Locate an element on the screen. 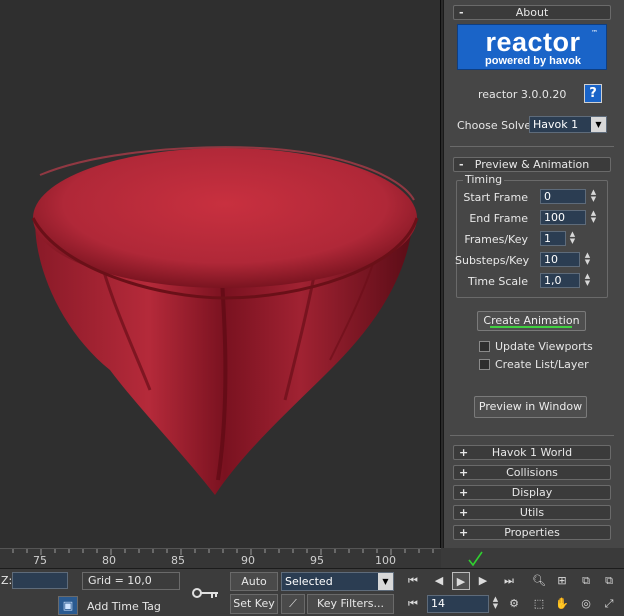 The image size is (624, 616). rollout-display-header: + Display is located at coordinates (532, 492).